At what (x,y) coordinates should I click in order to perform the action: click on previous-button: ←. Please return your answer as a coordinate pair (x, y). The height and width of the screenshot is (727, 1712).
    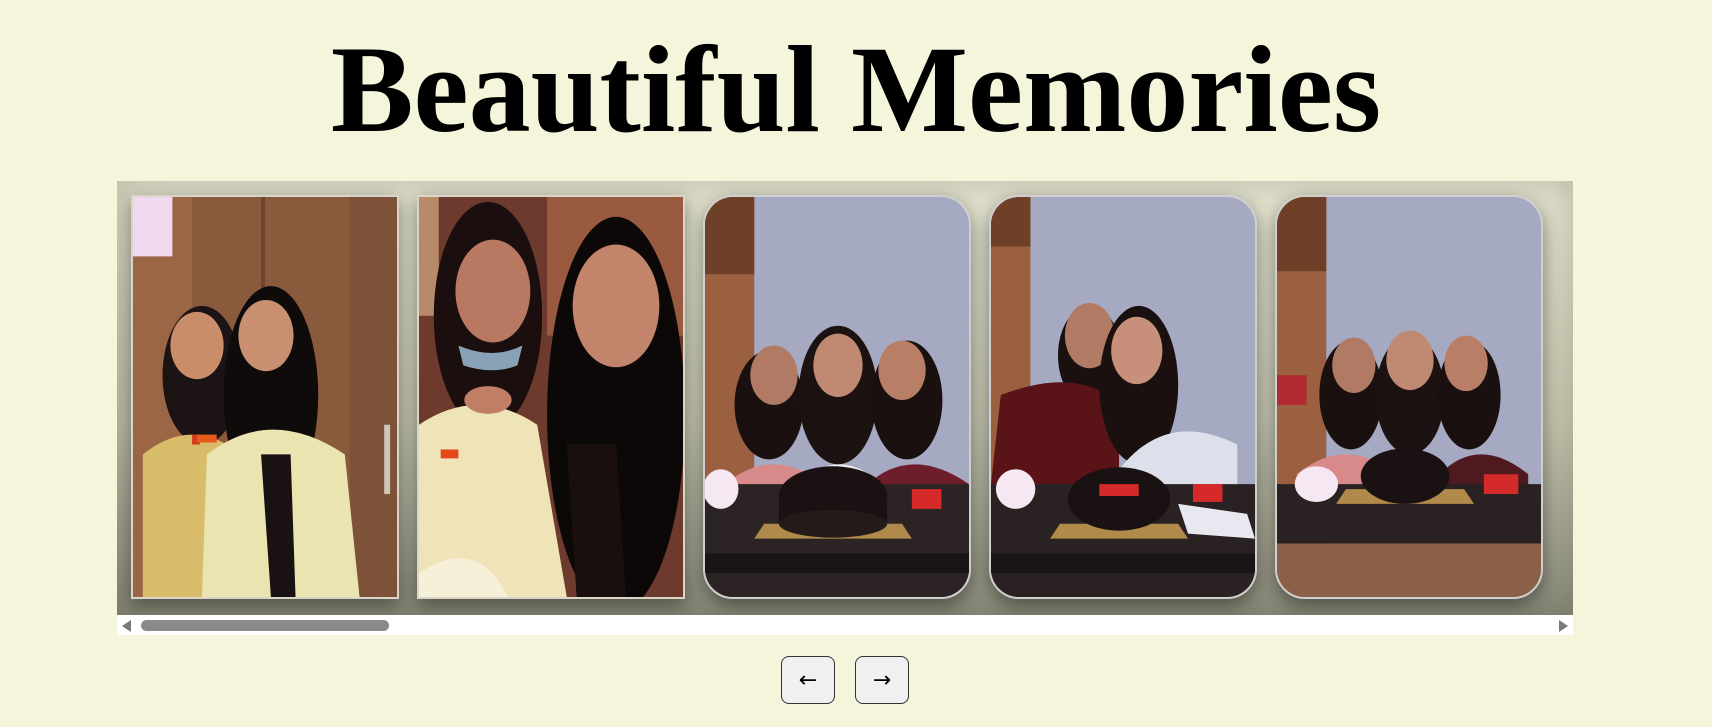
    Looking at the image, I should click on (808, 680).